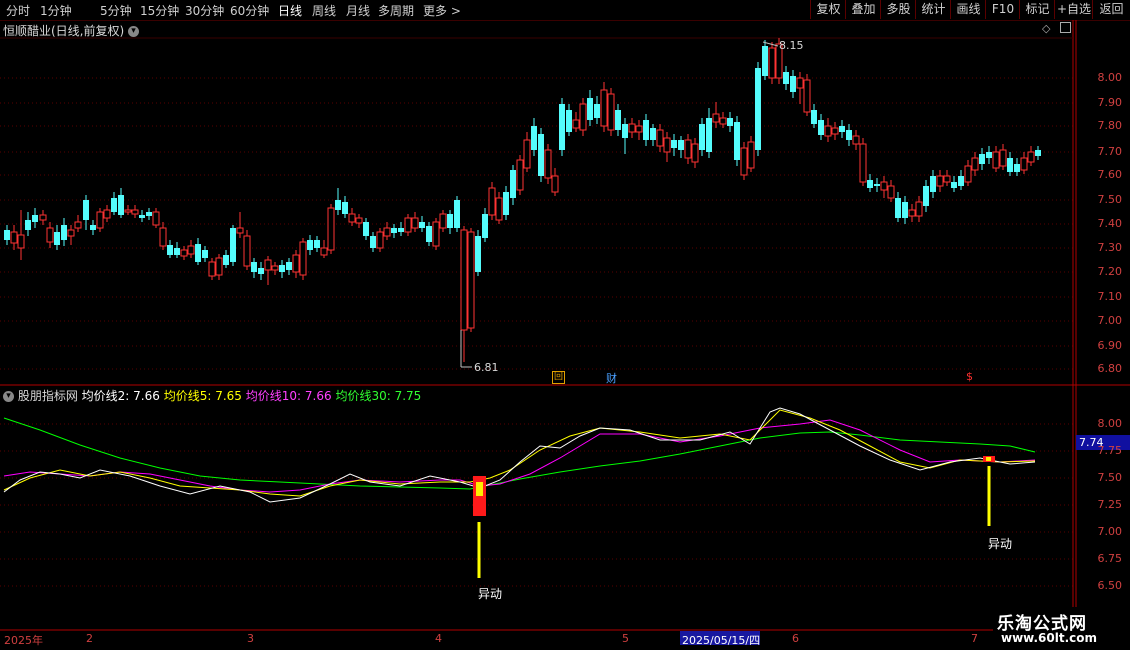 This screenshot has height=650, width=1130. What do you see at coordinates (1110, 125) in the screenshot?
I see `y-tick-7.80: 7.80` at bounding box center [1110, 125].